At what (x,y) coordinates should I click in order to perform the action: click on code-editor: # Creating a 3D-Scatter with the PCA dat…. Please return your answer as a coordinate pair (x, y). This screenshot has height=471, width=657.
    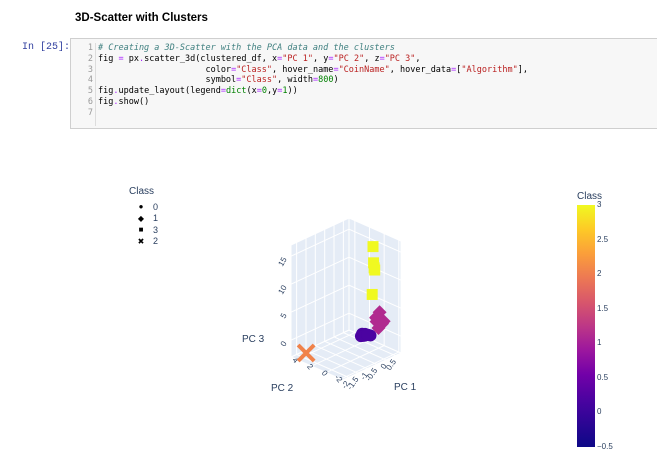
    Looking at the image, I should click on (313, 81).